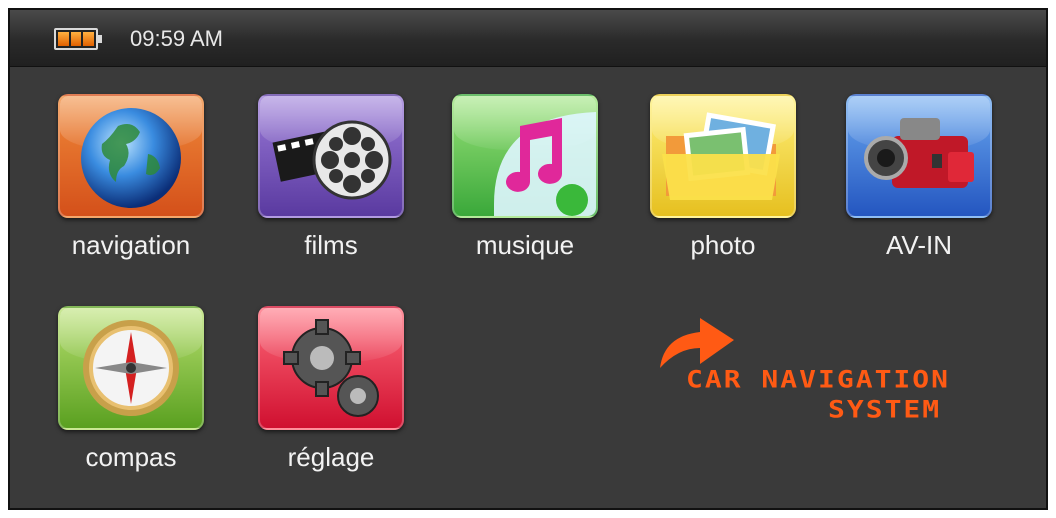 This screenshot has height=518, width=1056. What do you see at coordinates (919, 245) in the screenshot?
I see `app-label-av-in: AV-IN` at bounding box center [919, 245].